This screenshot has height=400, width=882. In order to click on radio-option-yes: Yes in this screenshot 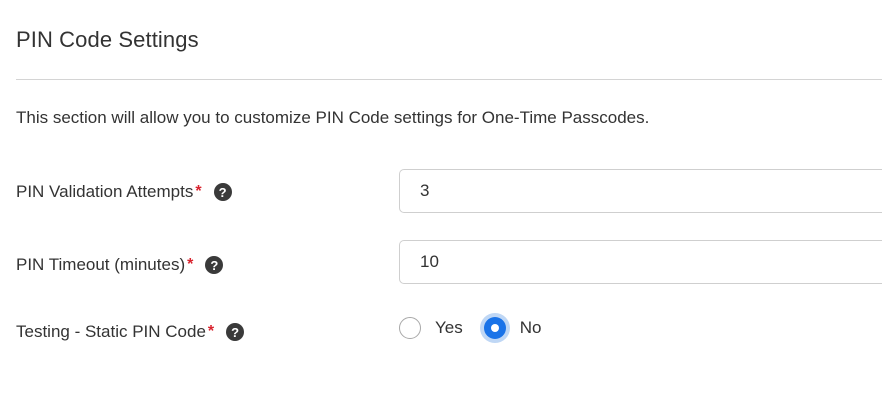, I will do `click(431, 328)`.